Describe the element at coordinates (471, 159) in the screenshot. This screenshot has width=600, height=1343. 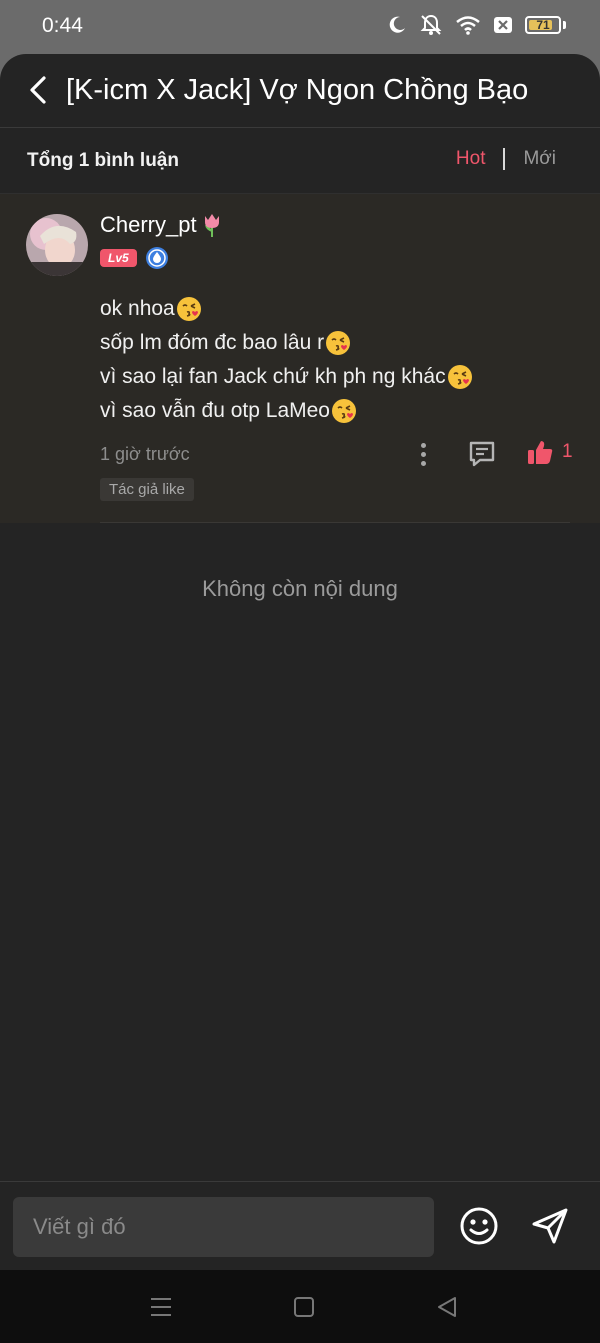
I see `tab-hot: Hot` at that location.